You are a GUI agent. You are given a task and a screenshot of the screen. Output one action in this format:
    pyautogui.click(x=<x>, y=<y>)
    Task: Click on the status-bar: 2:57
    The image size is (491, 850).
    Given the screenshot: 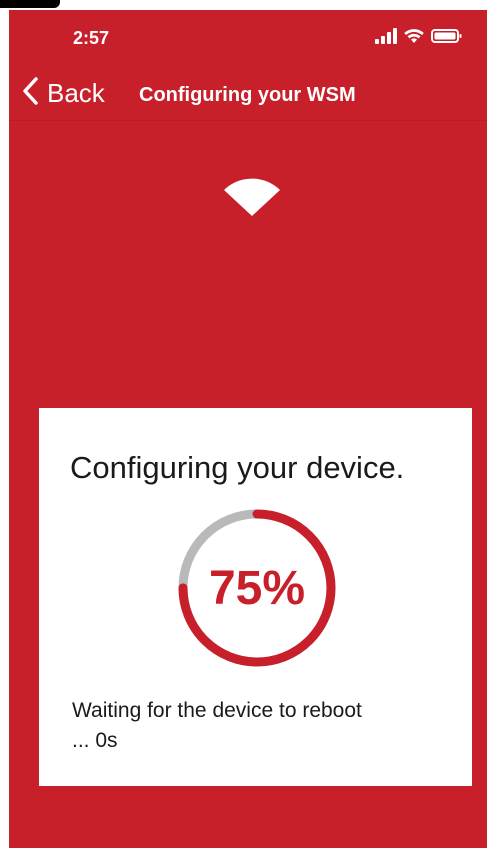 What is the action you would take?
    pyautogui.click(x=248, y=36)
    